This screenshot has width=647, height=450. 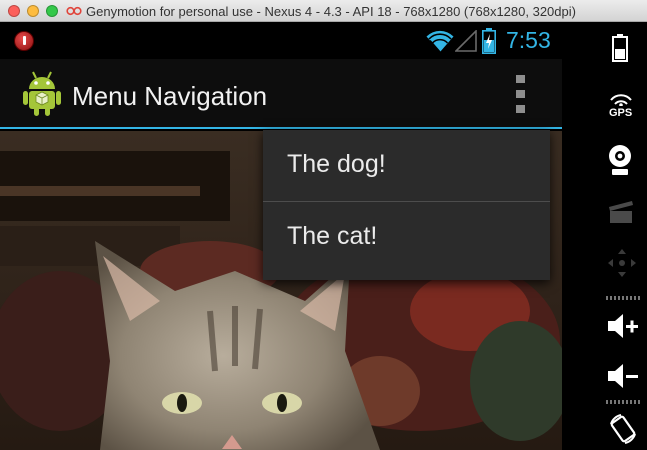 I want to click on status-bar: 7:53, so click(x=281, y=40).